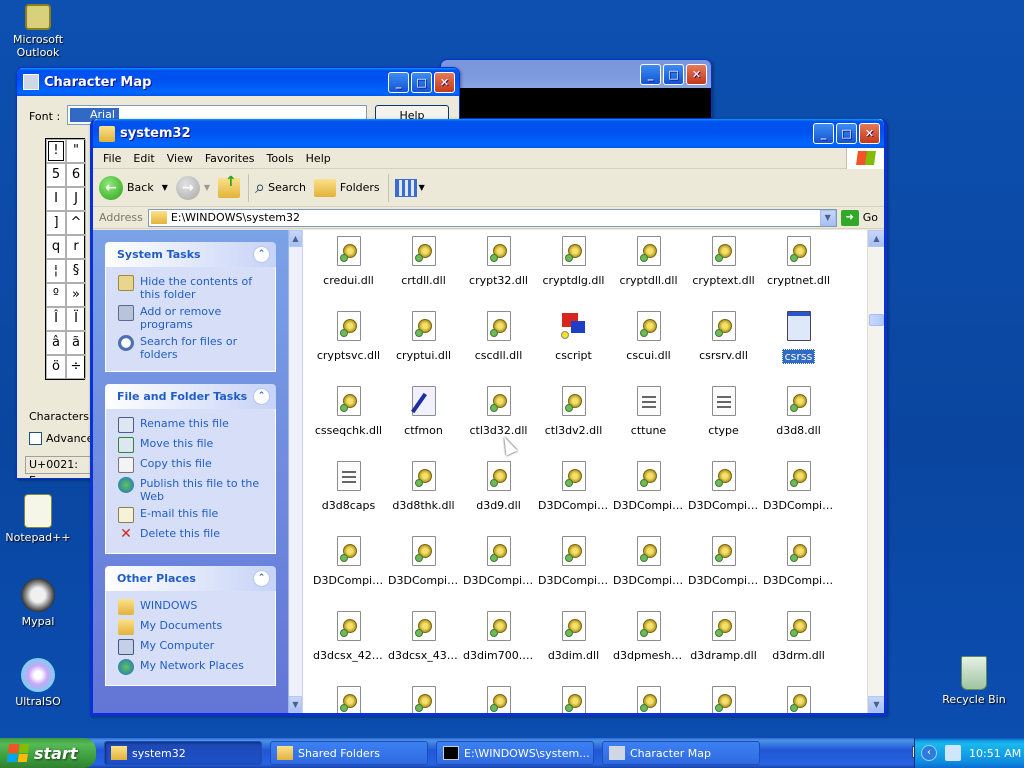  Describe the element at coordinates (280, 187) in the screenshot. I see `search-button: ⌕ Search` at that location.